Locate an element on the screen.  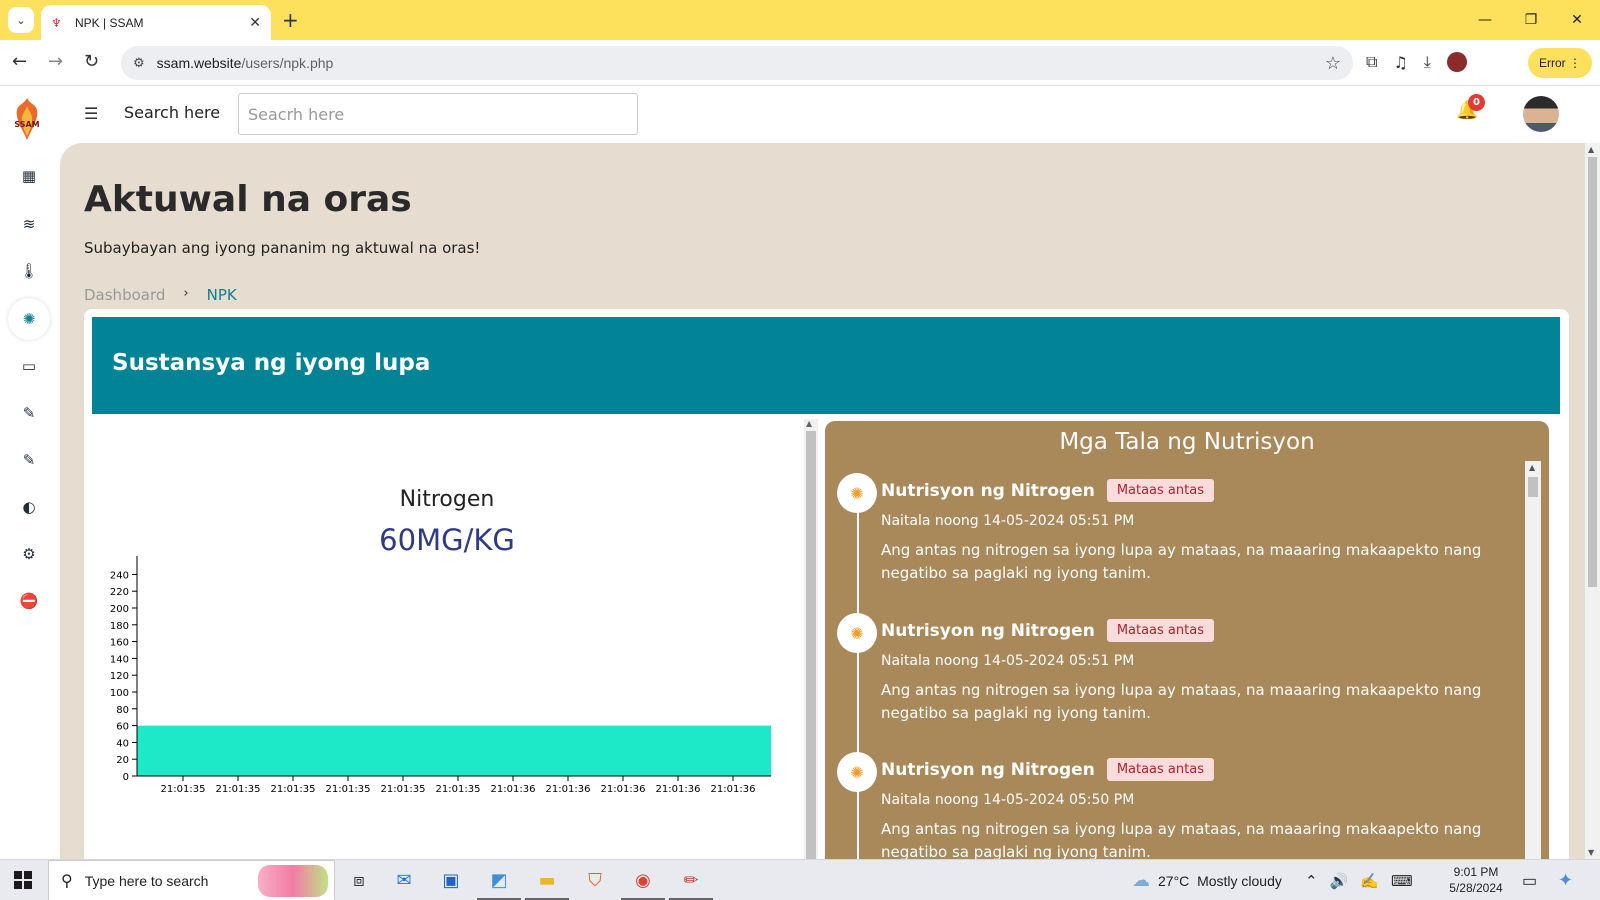
new-tab-button: + is located at coordinates (290, 20).